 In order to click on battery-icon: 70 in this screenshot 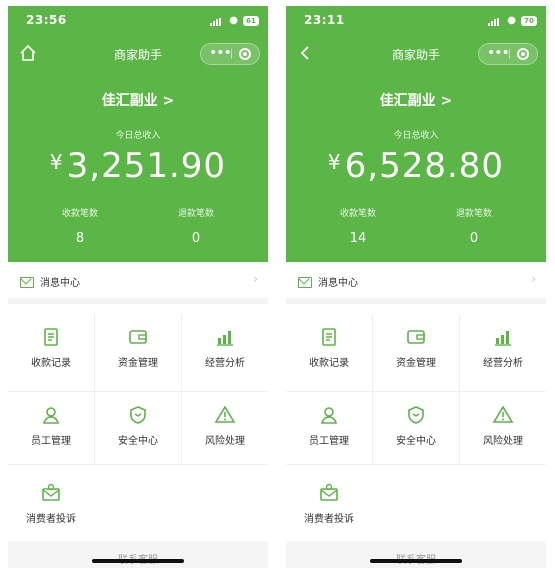, I will do `click(529, 21)`.